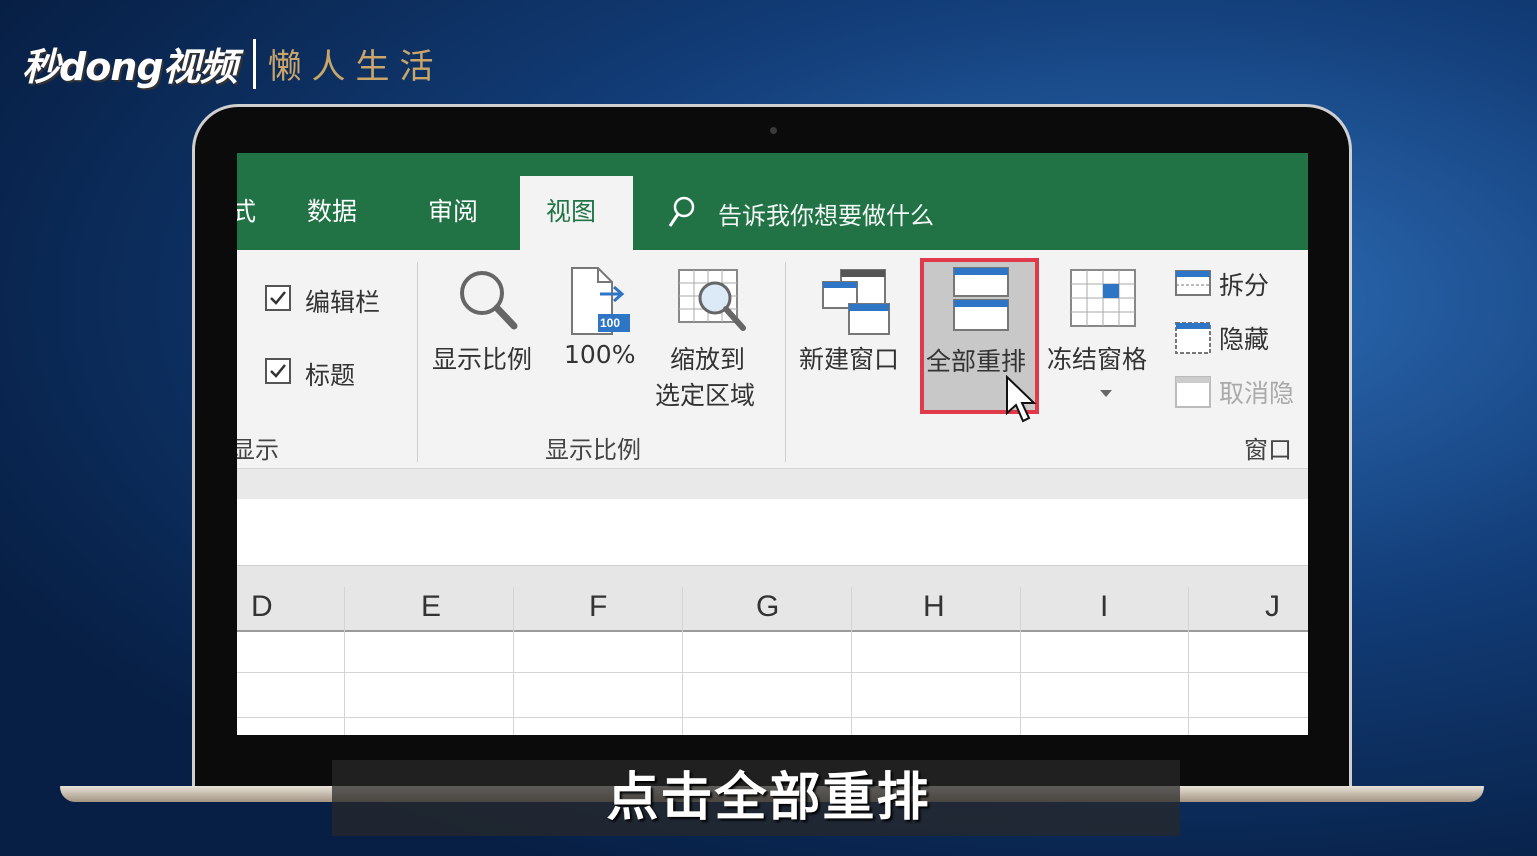 Image resolution: width=1537 pixels, height=856 pixels. I want to click on video-subtitle: 点击全部重排, so click(768, 798).